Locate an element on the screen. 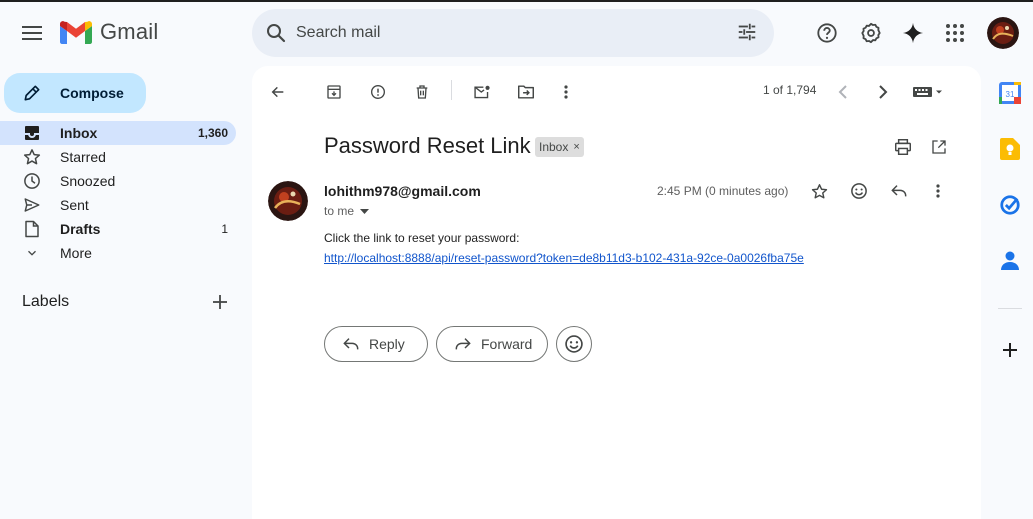  sidebar-item-label: Drafts is located at coordinates (80, 229).